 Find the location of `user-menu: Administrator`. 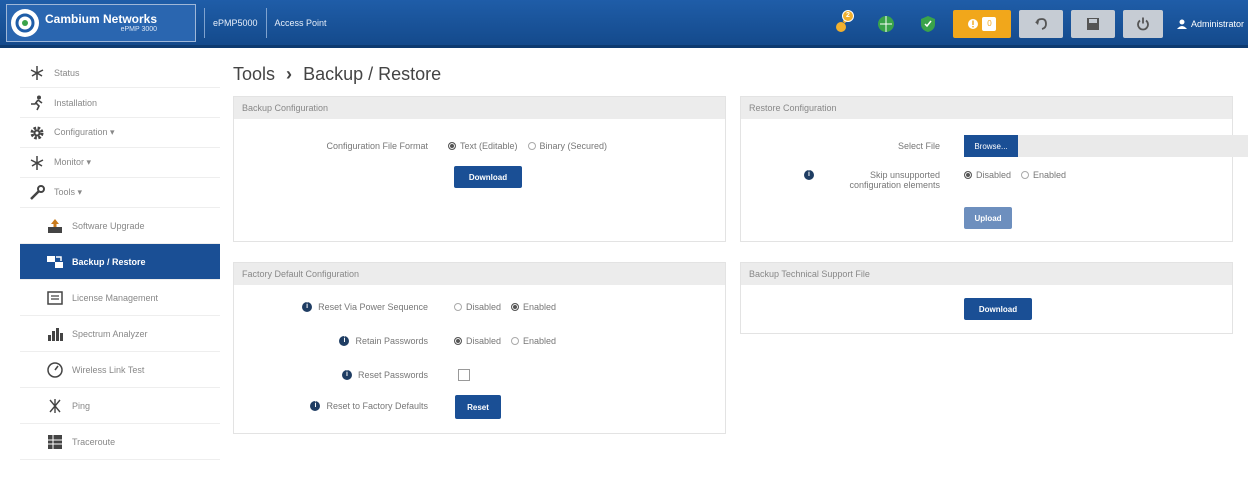

user-menu: Administrator is located at coordinates (1210, 24).